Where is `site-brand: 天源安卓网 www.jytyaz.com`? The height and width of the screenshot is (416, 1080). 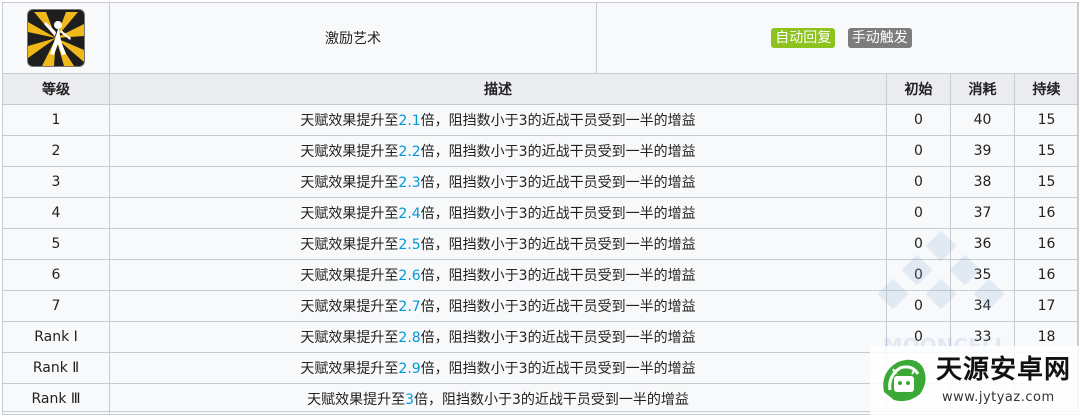
site-brand: 天源安卓网 www.jytyaz.com is located at coordinates (975, 381).